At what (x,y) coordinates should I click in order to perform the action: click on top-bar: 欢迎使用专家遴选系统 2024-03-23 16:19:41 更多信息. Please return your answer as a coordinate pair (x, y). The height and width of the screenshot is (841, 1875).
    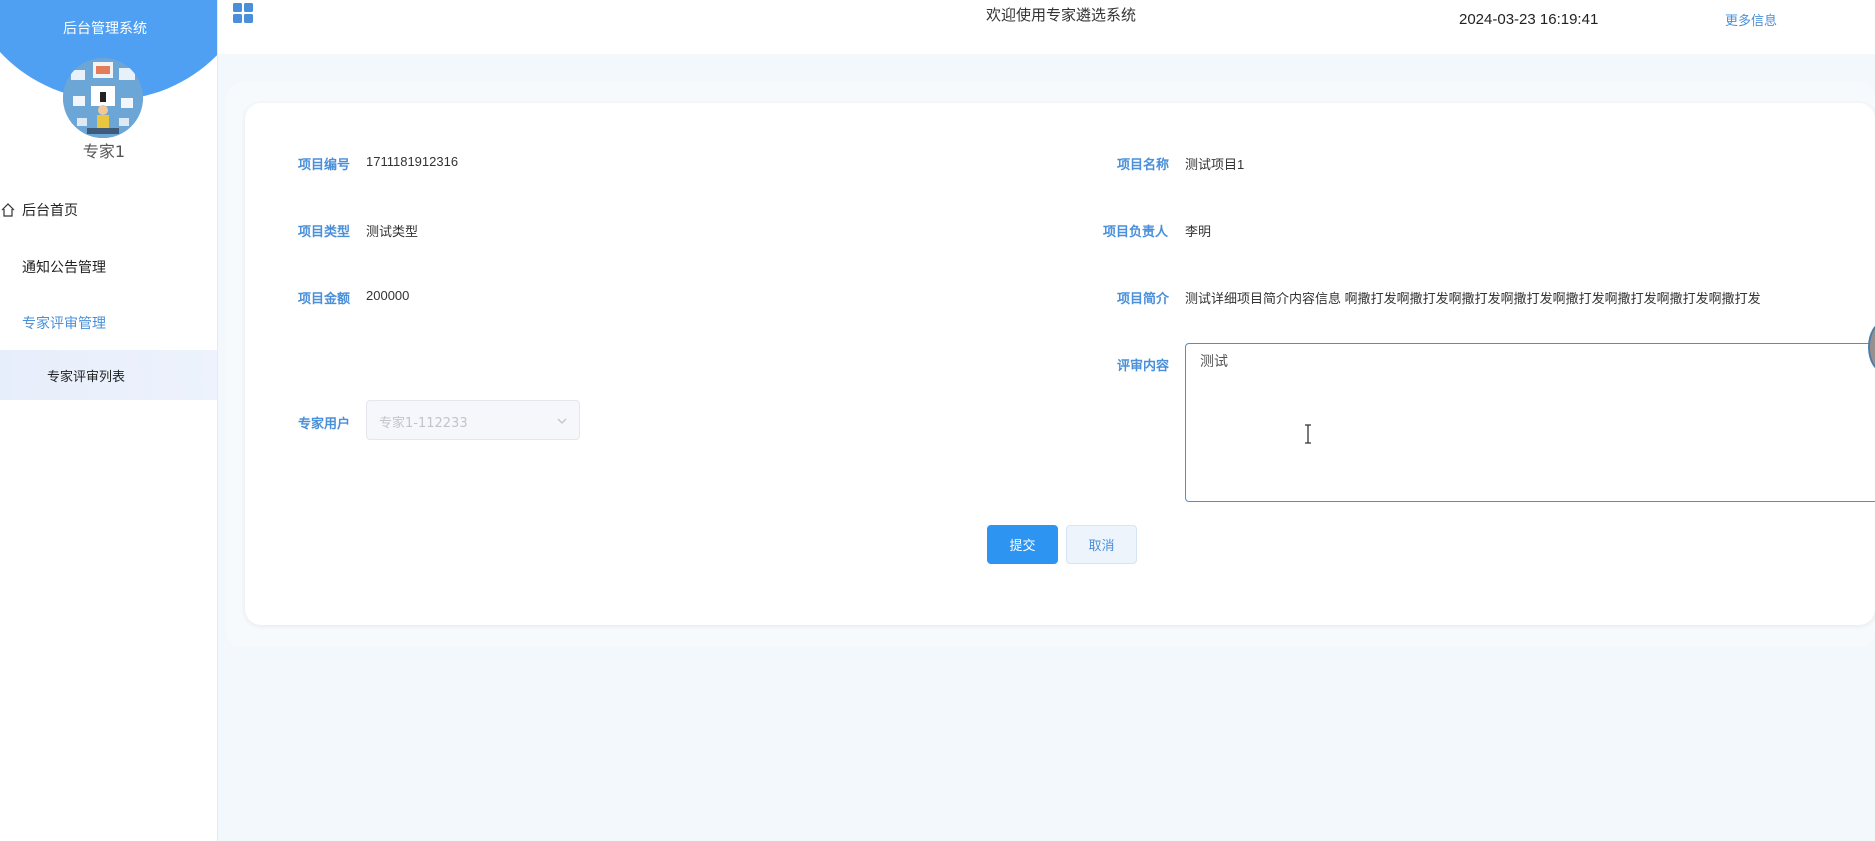
    Looking at the image, I should click on (1046, 27).